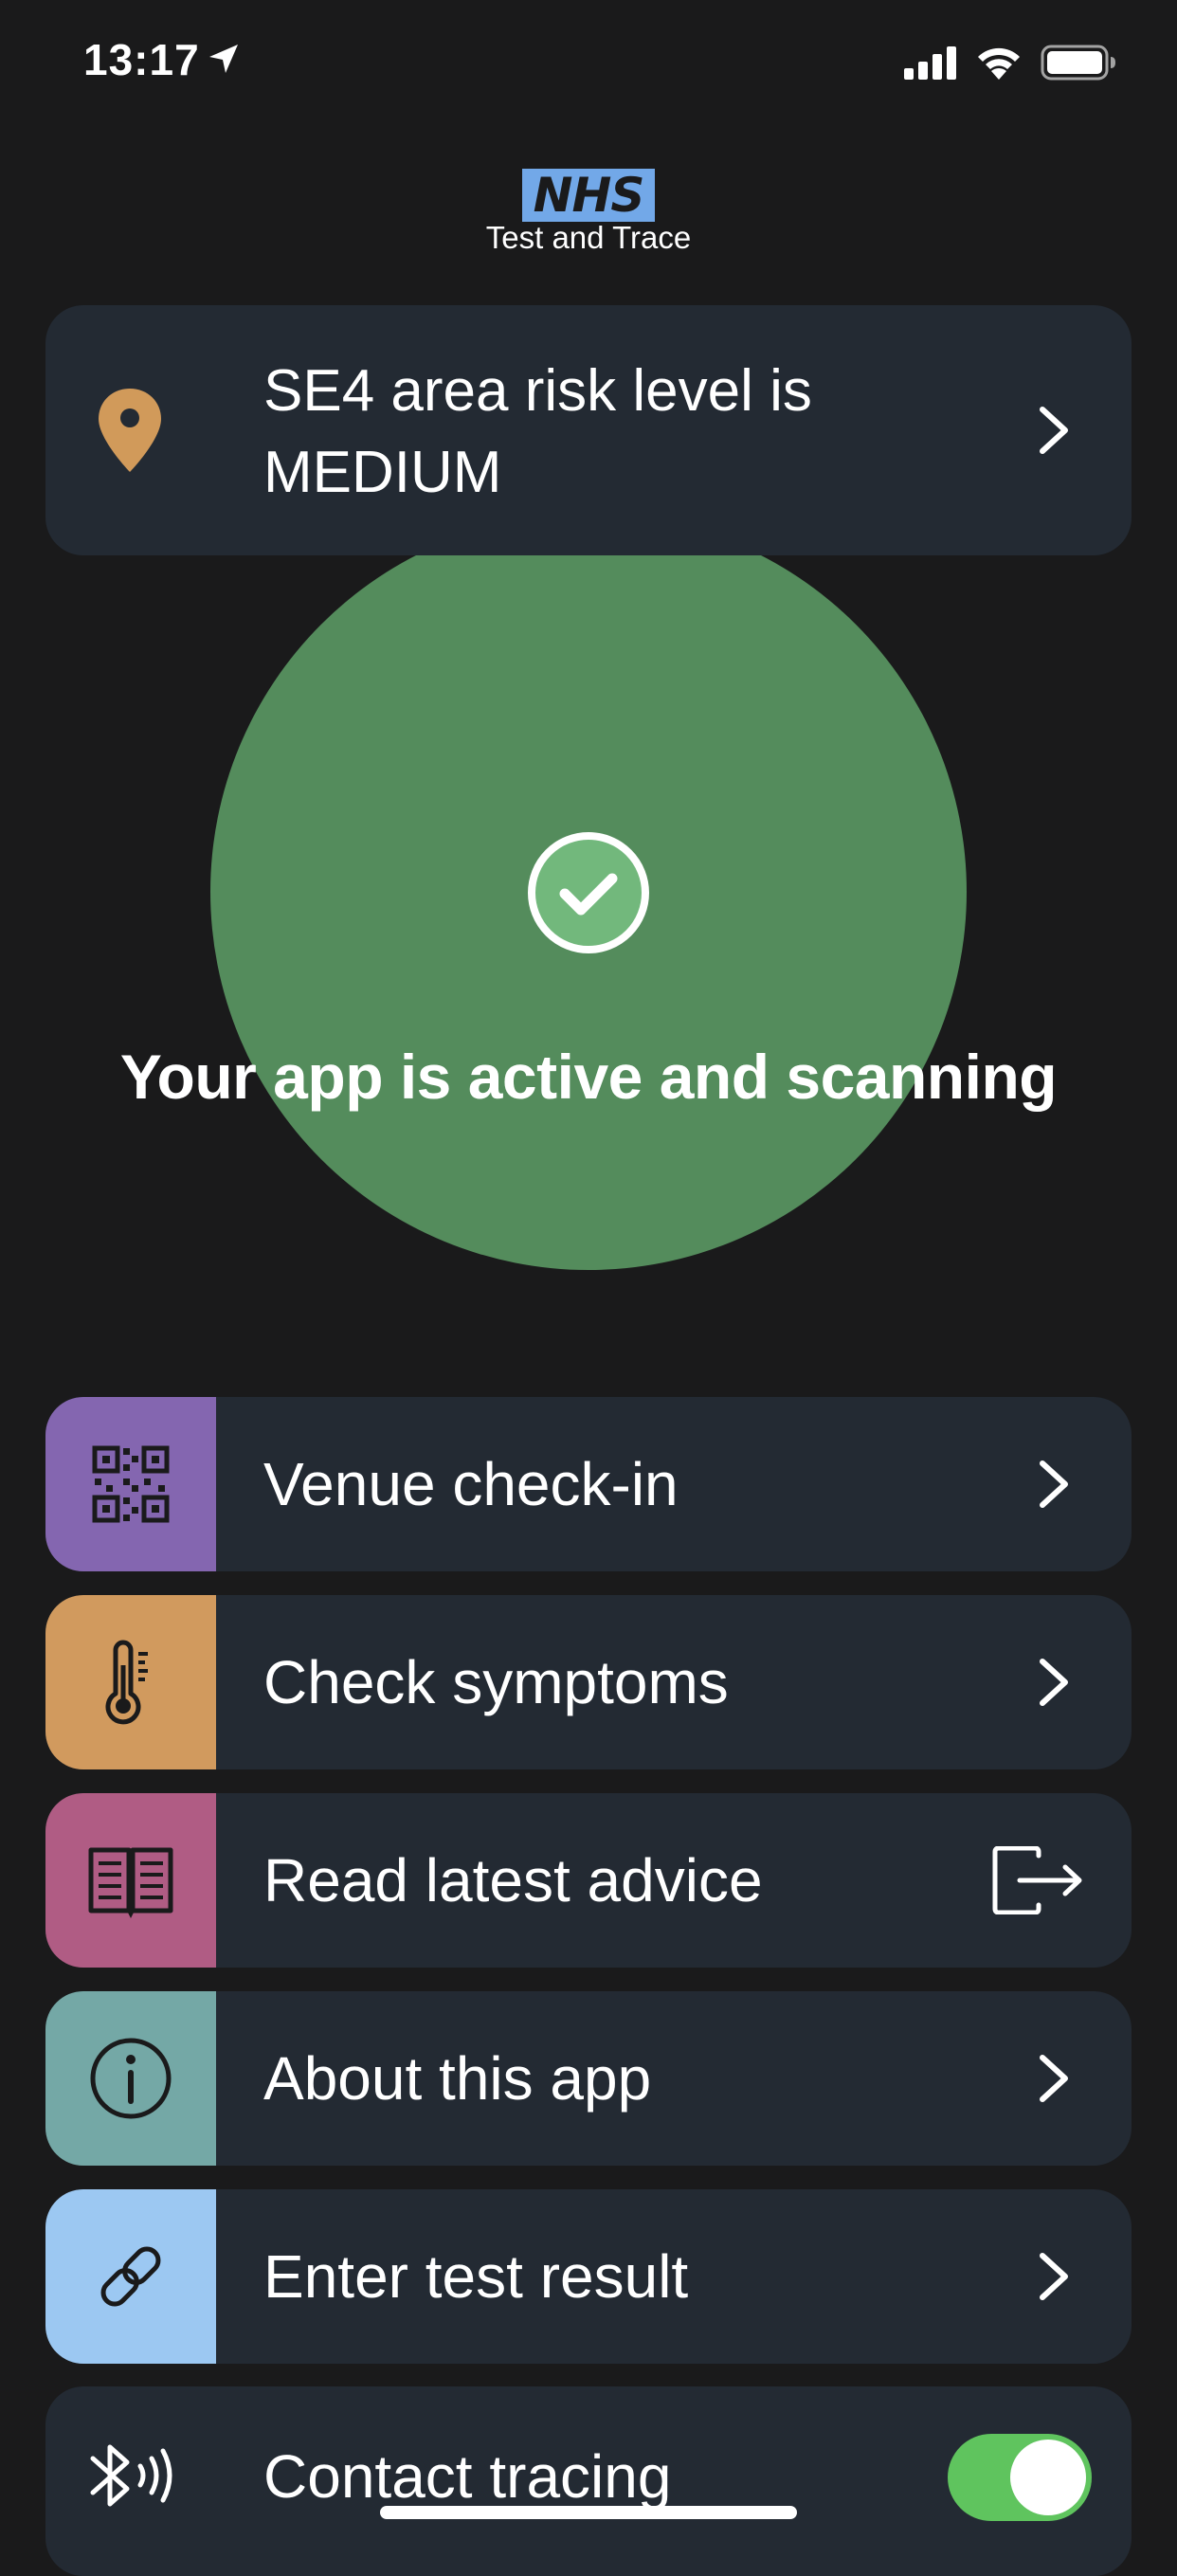 This screenshot has height=2576, width=1177. Describe the element at coordinates (1048, 2477) in the screenshot. I see `toggle-knob` at that location.